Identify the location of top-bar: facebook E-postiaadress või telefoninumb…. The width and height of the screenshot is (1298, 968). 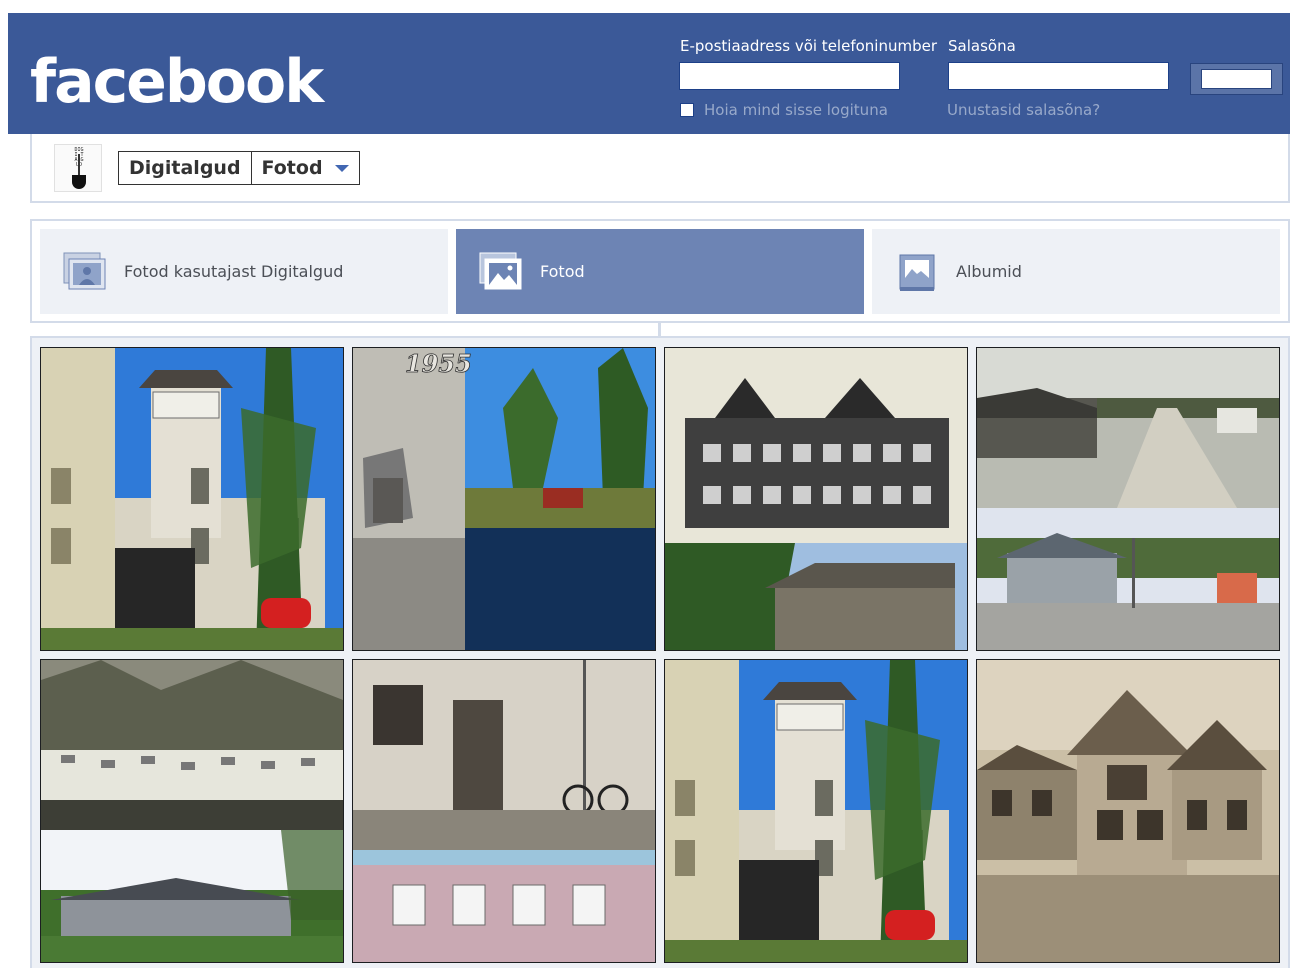
(649, 73).